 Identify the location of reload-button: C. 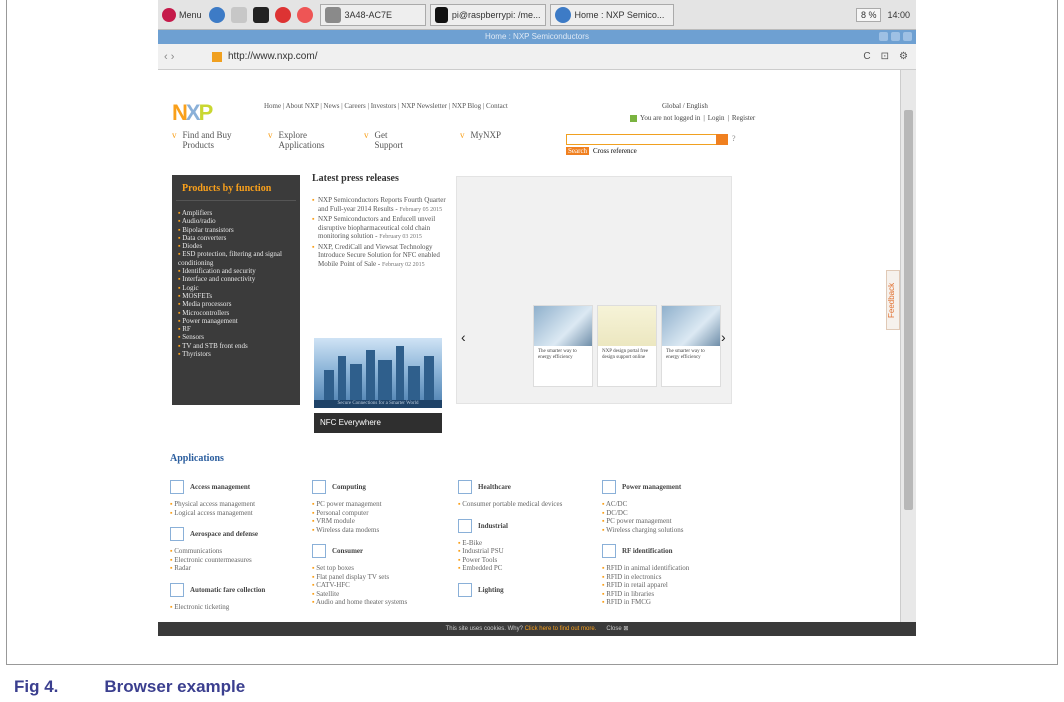
(866, 56).